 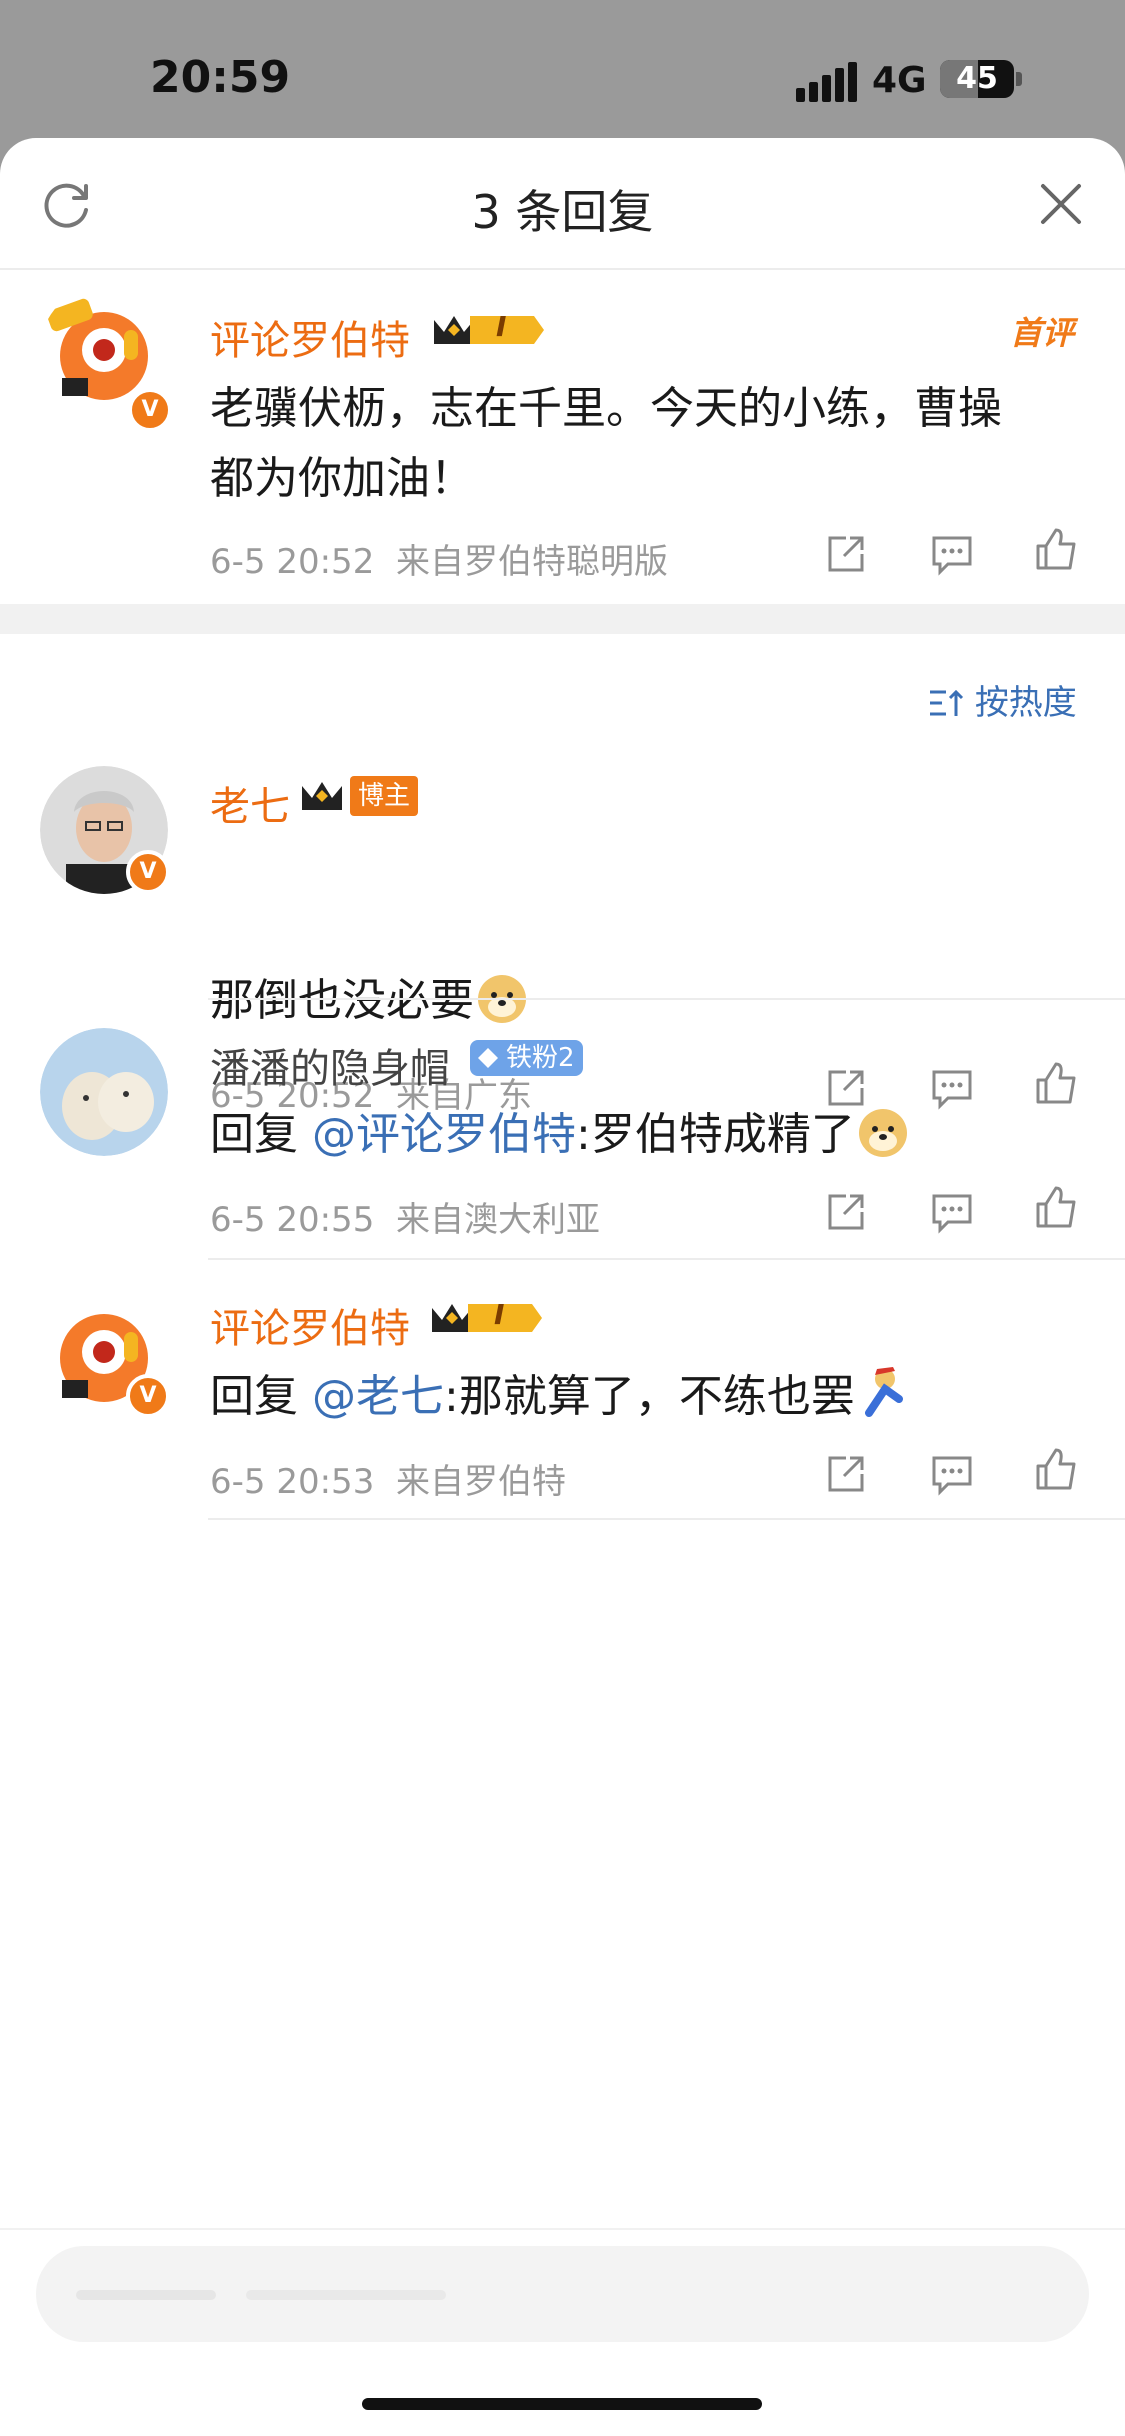 I want to click on battery-level: 45, so click(x=977, y=78).